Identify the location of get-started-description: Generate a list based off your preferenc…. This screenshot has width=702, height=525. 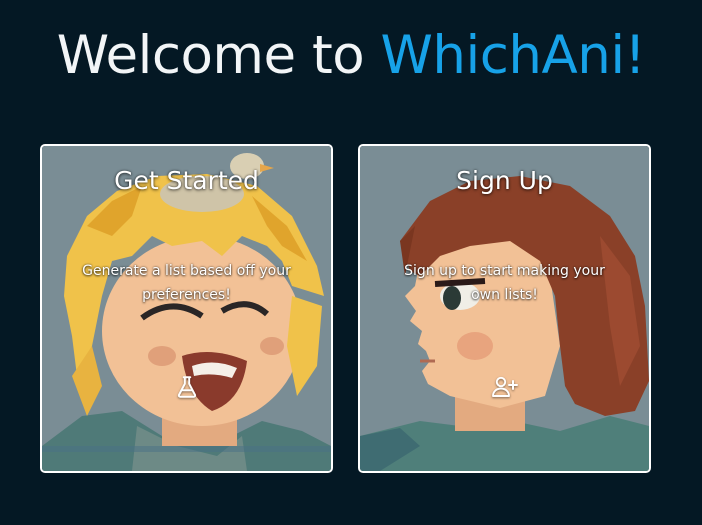
(186, 283).